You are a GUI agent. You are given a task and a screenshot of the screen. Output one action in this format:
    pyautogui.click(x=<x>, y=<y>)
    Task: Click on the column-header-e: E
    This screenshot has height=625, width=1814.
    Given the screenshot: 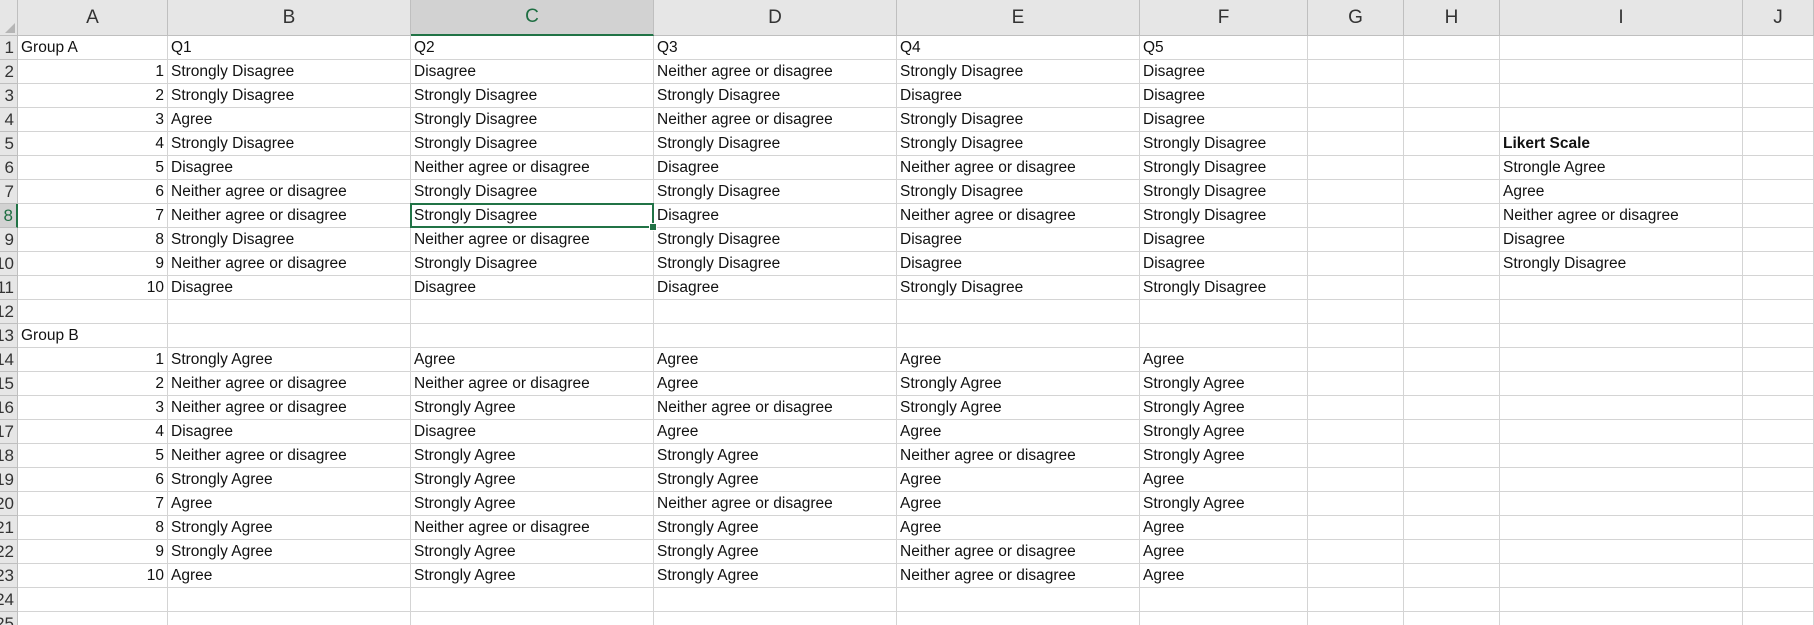 What is the action you would take?
    pyautogui.click(x=1018, y=18)
    